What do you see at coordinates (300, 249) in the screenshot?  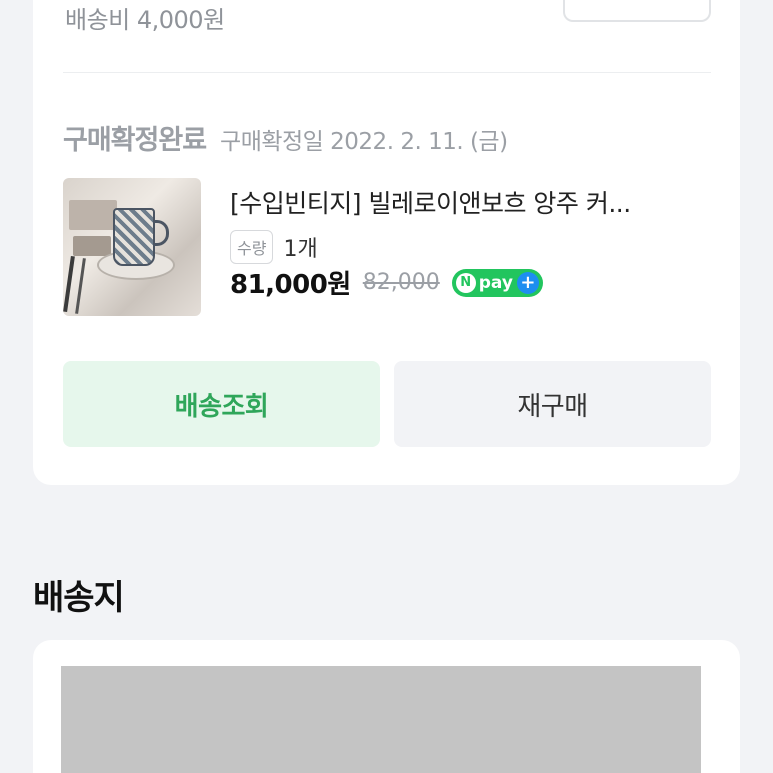 I see `quantity-value: 1개` at bounding box center [300, 249].